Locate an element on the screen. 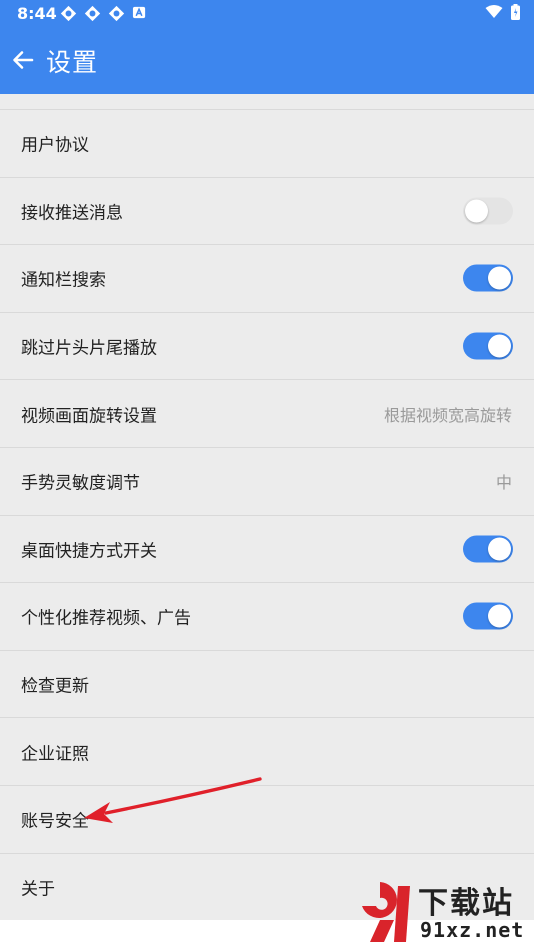  status-right is located at coordinates (502, 12).